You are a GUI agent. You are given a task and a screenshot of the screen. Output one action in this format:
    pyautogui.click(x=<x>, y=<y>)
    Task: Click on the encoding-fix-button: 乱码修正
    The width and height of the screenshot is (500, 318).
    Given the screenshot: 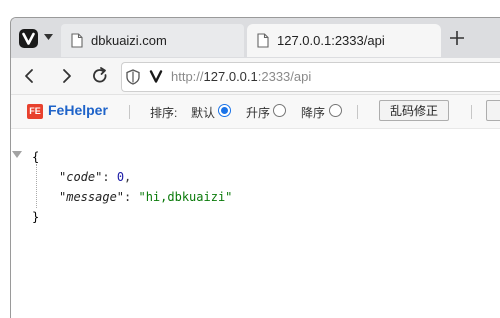 What is the action you would take?
    pyautogui.click(x=414, y=110)
    